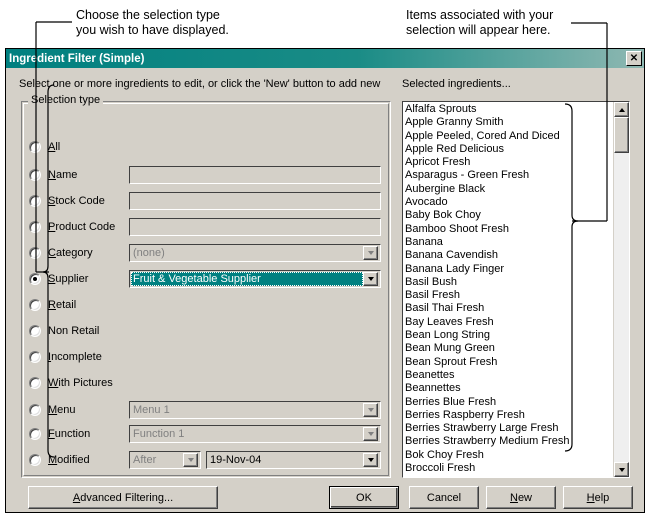 This screenshot has width=652, height=518. Describe the element at coordinates (509, 122) in the screenshot. I see `list-item: Apple Granny Smith` at that location.